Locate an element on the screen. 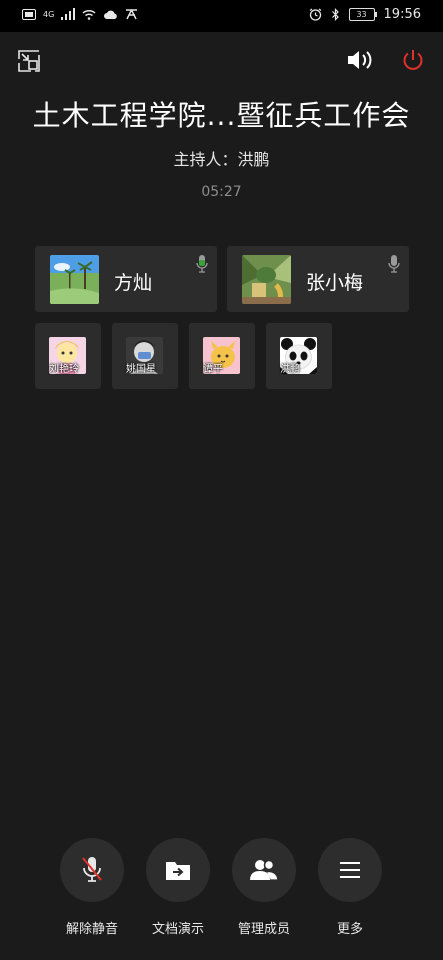  wifi-icon is located at coordinates (89, 14).